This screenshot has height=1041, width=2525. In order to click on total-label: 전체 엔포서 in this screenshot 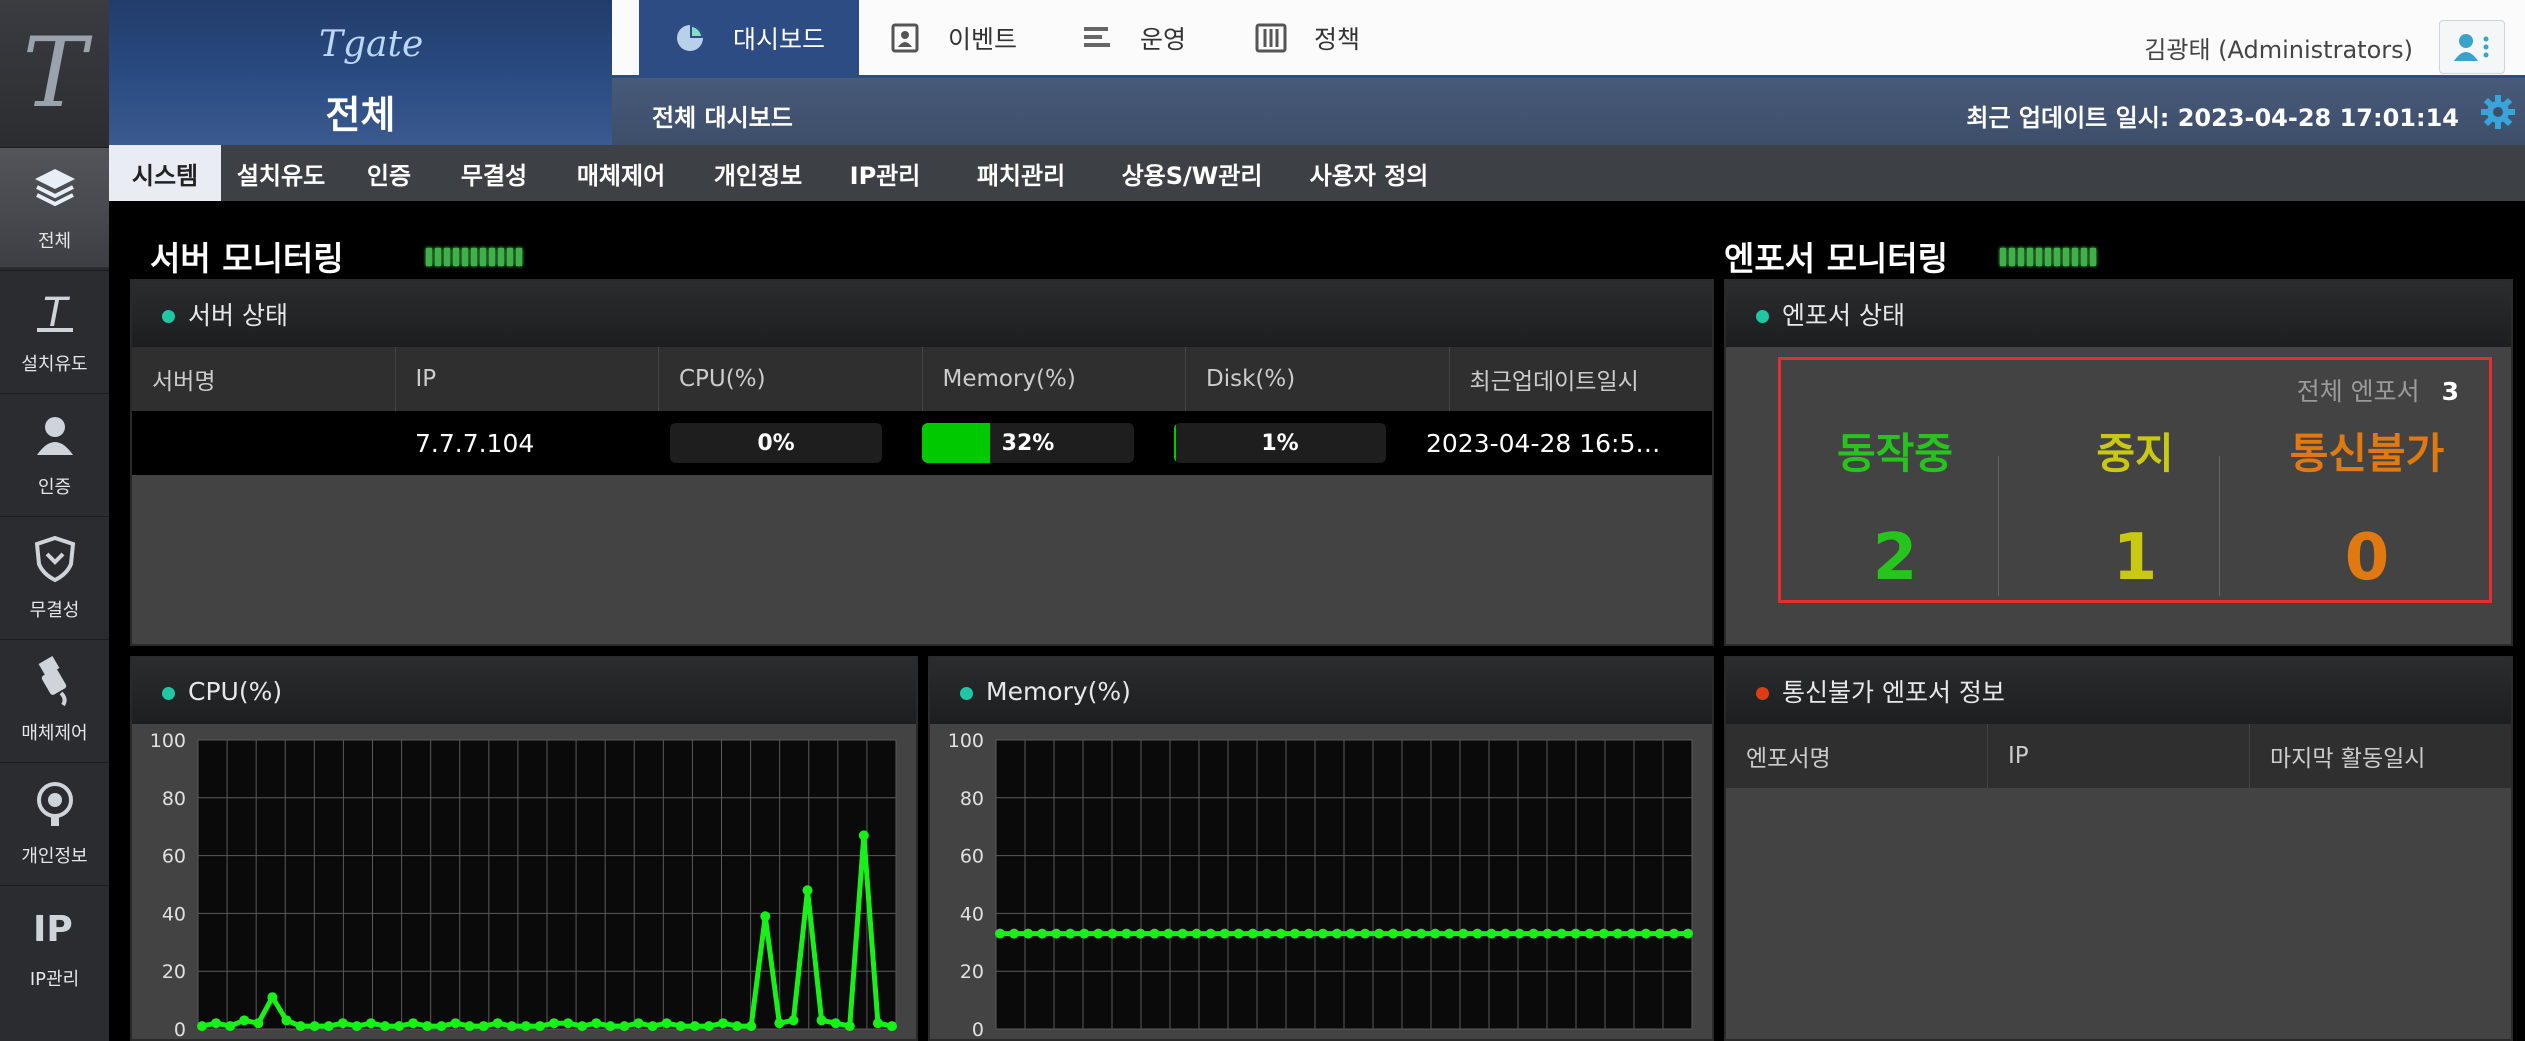, I will do `click(2358, 391)`.